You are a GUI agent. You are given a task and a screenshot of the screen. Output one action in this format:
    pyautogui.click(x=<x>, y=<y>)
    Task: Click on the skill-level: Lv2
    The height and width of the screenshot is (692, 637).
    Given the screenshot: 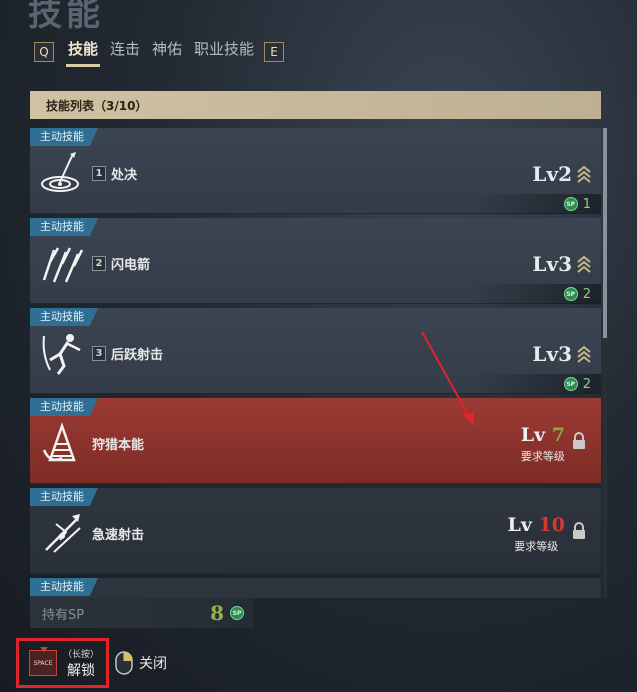 What is the action you would take?
    pyautogui.click(x=561, y=174)
    